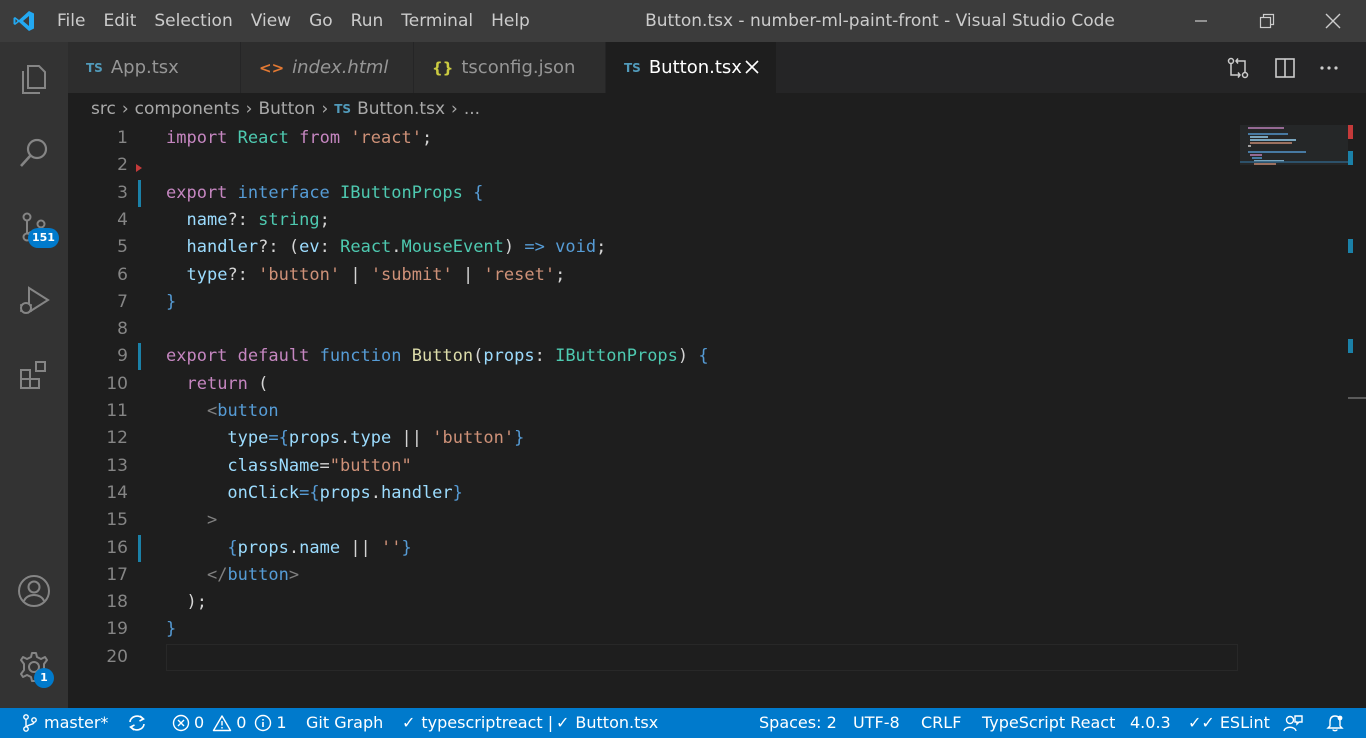  I want to click on breadcrumb-file: Button.tsx, so click(401, 109).